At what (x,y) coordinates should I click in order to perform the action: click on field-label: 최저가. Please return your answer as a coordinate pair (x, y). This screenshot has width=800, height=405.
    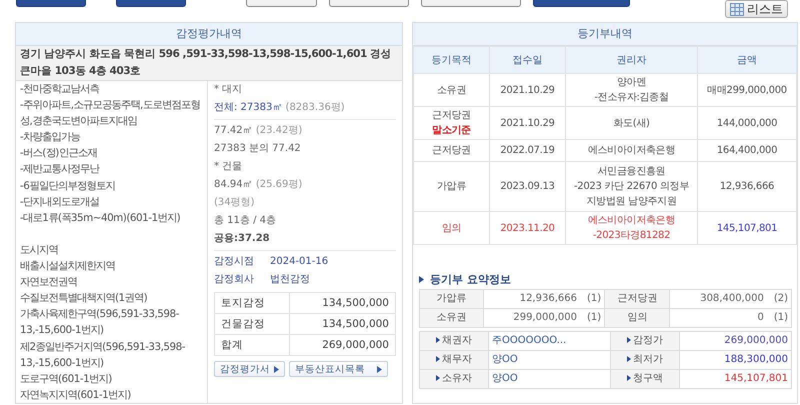
    Looking at the image, I should click on (648, 359).